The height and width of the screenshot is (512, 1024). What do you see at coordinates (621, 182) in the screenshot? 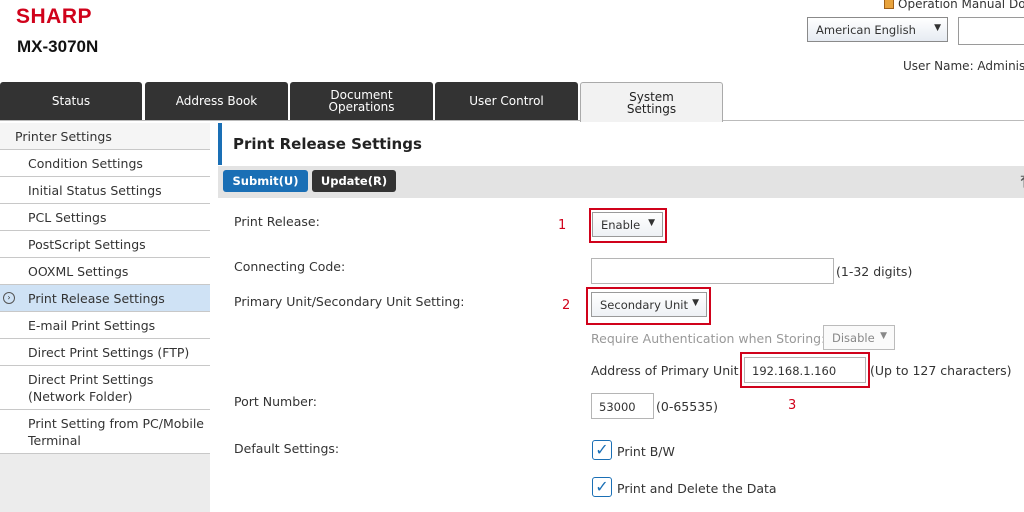
I see `action-bar: Submit(U) Update(R) ⤒` at bounding box center [621, 182].